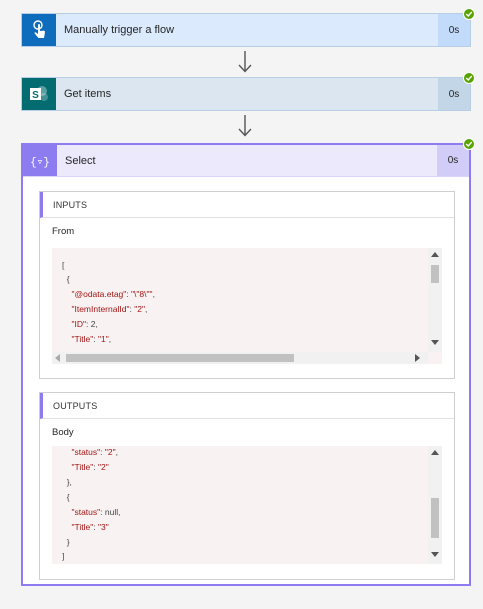  I want to click on sharepoint-icon: S, so click(39, 93).